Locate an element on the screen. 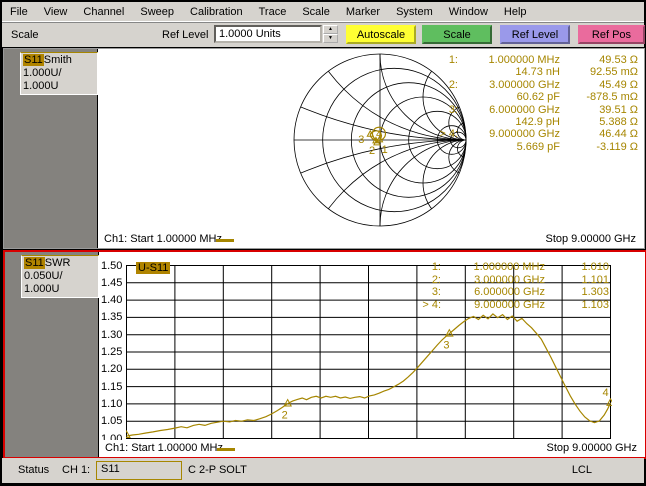 The image size is (646, 486). y-axis-tick-label: 1.05 is located at coordinates (112, 421).